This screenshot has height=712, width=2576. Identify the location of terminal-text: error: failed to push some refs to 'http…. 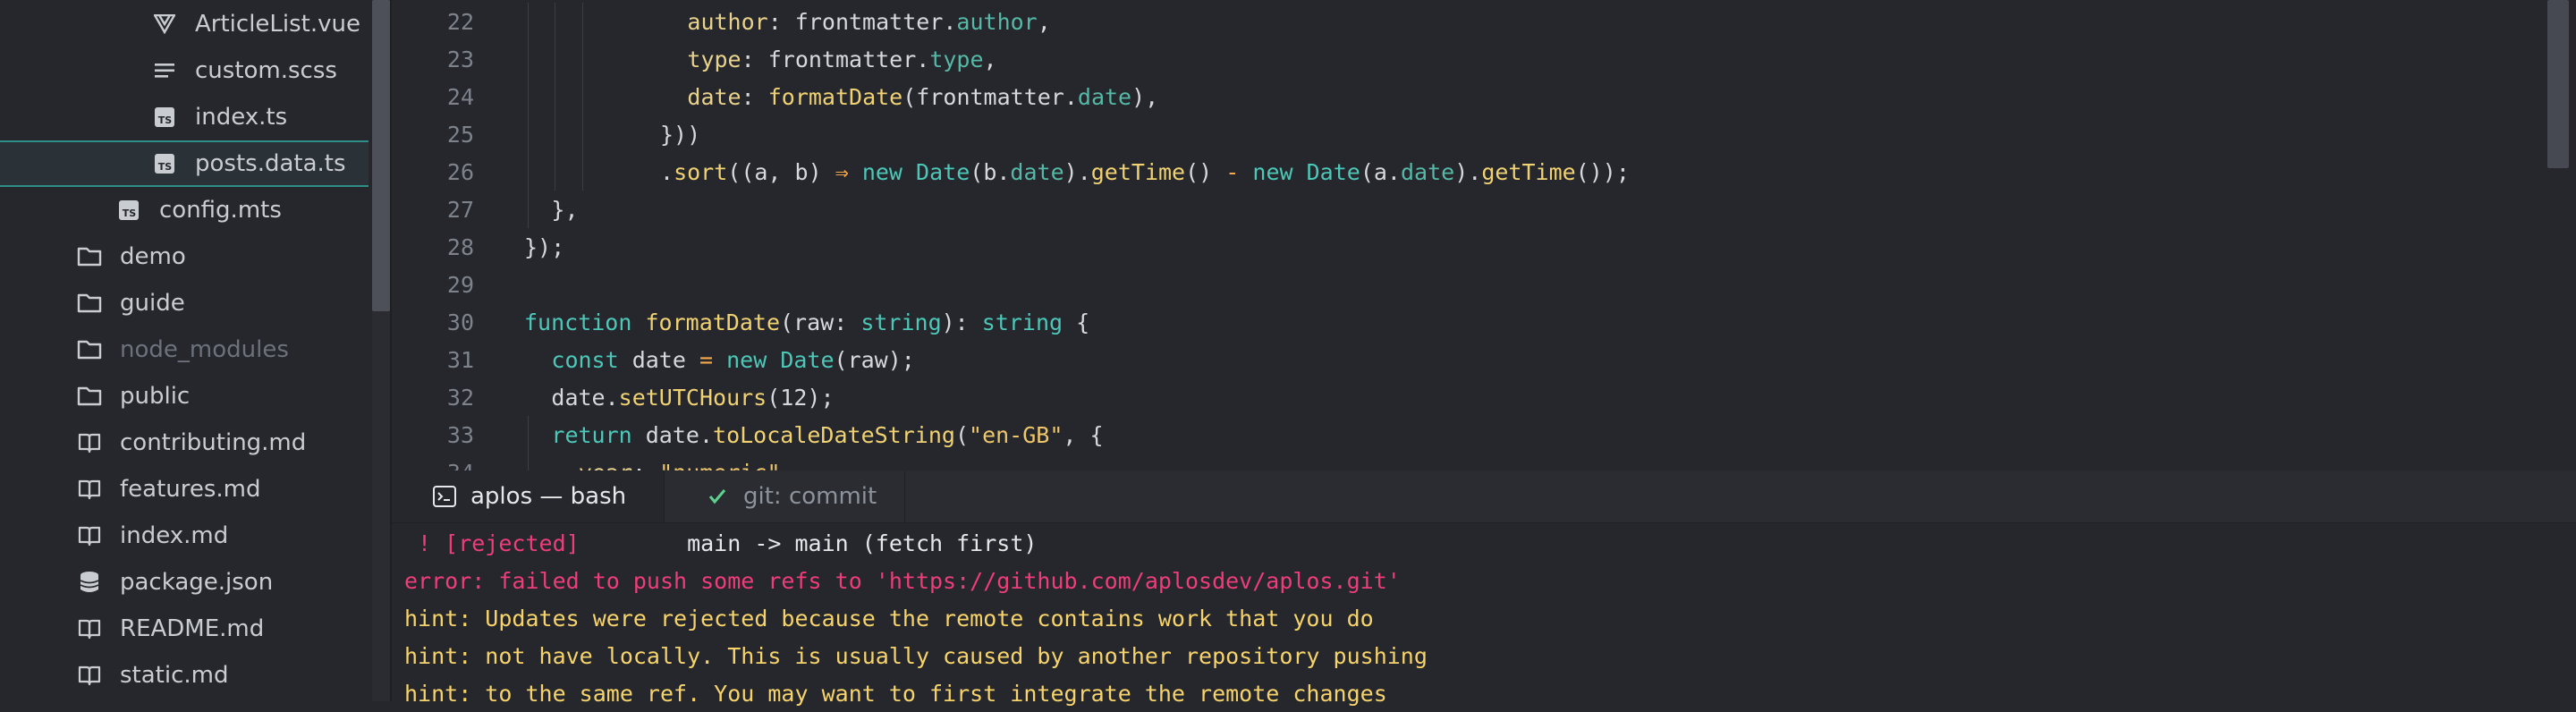
(902, 580).